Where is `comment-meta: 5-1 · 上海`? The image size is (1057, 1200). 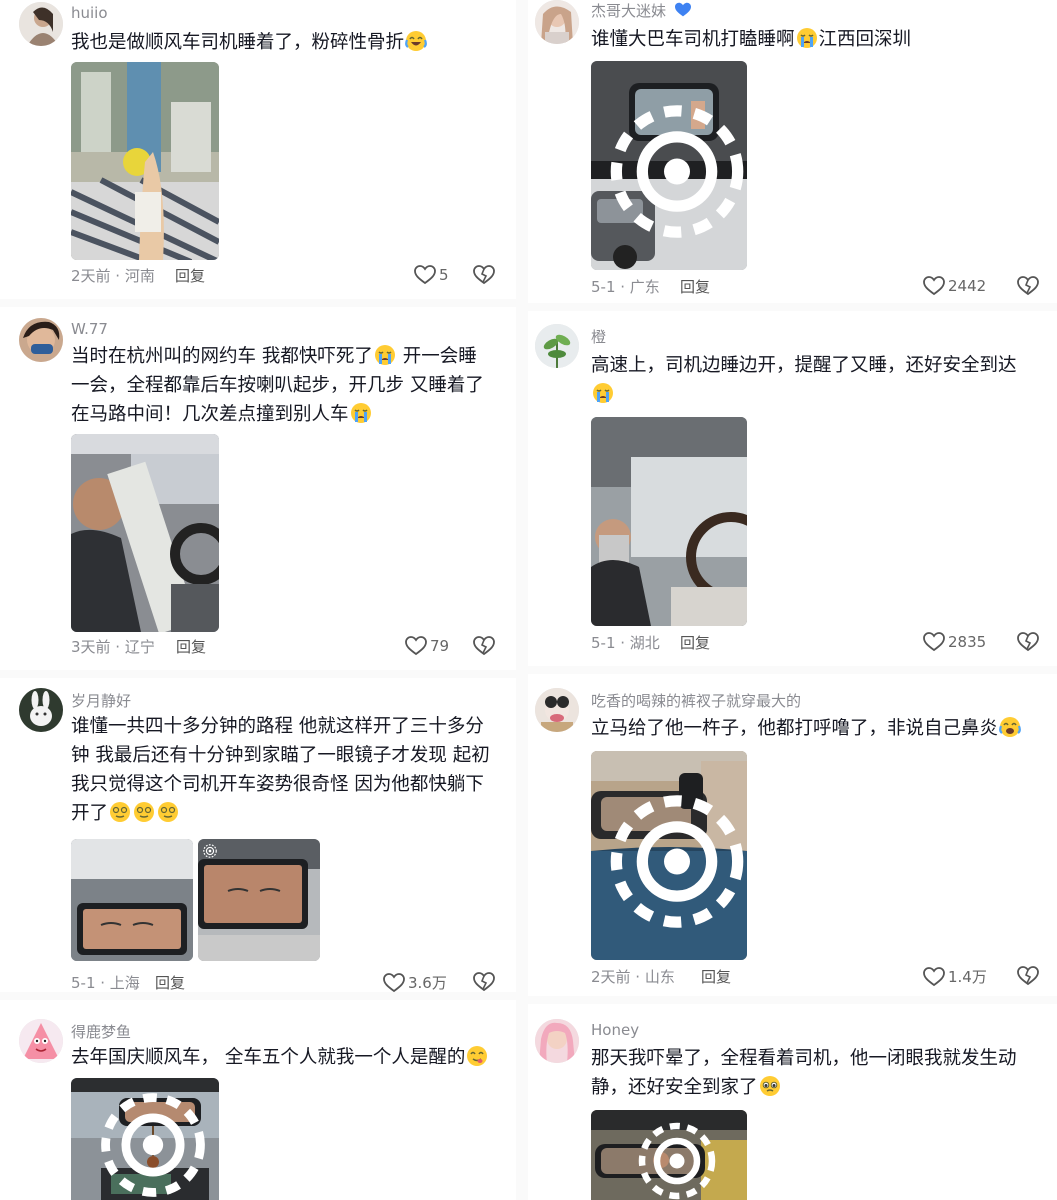 comment-meta: 5-1 · 上海 is located at coordinates (105, 983).